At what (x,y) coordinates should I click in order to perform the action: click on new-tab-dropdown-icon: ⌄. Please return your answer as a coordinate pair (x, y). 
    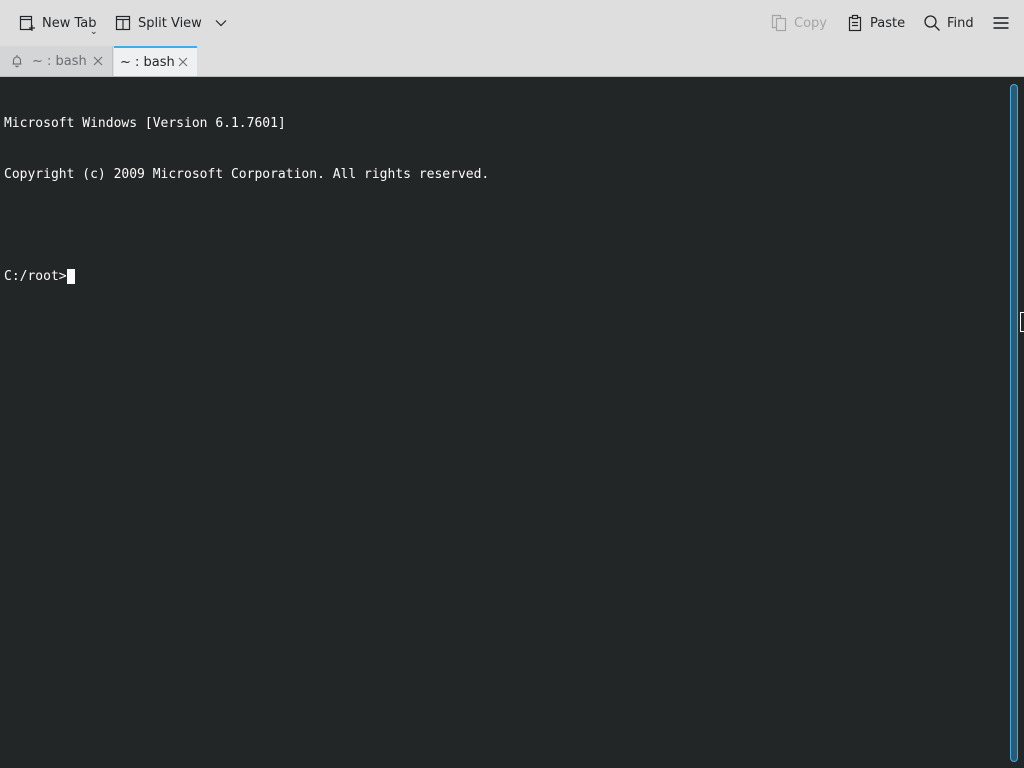
    Looking at the image, I should click on (94, 32).